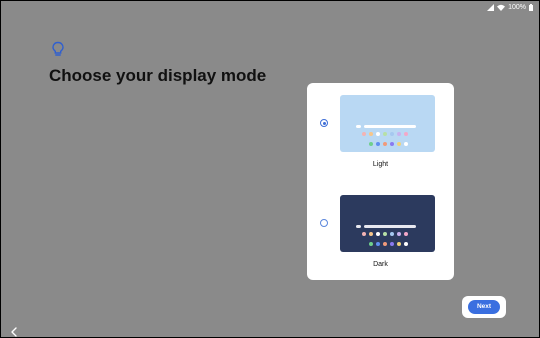 This screenshot has width=540, height=338. Describe the element at coordinates (531, 7) in the screenshot. I see `battery-icon` at that location.